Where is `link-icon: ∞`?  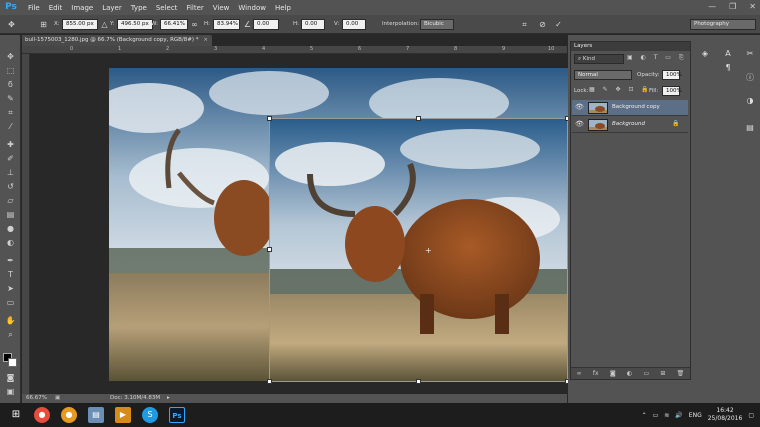 link-icon: ∞ is located at coordinates (194, 24).